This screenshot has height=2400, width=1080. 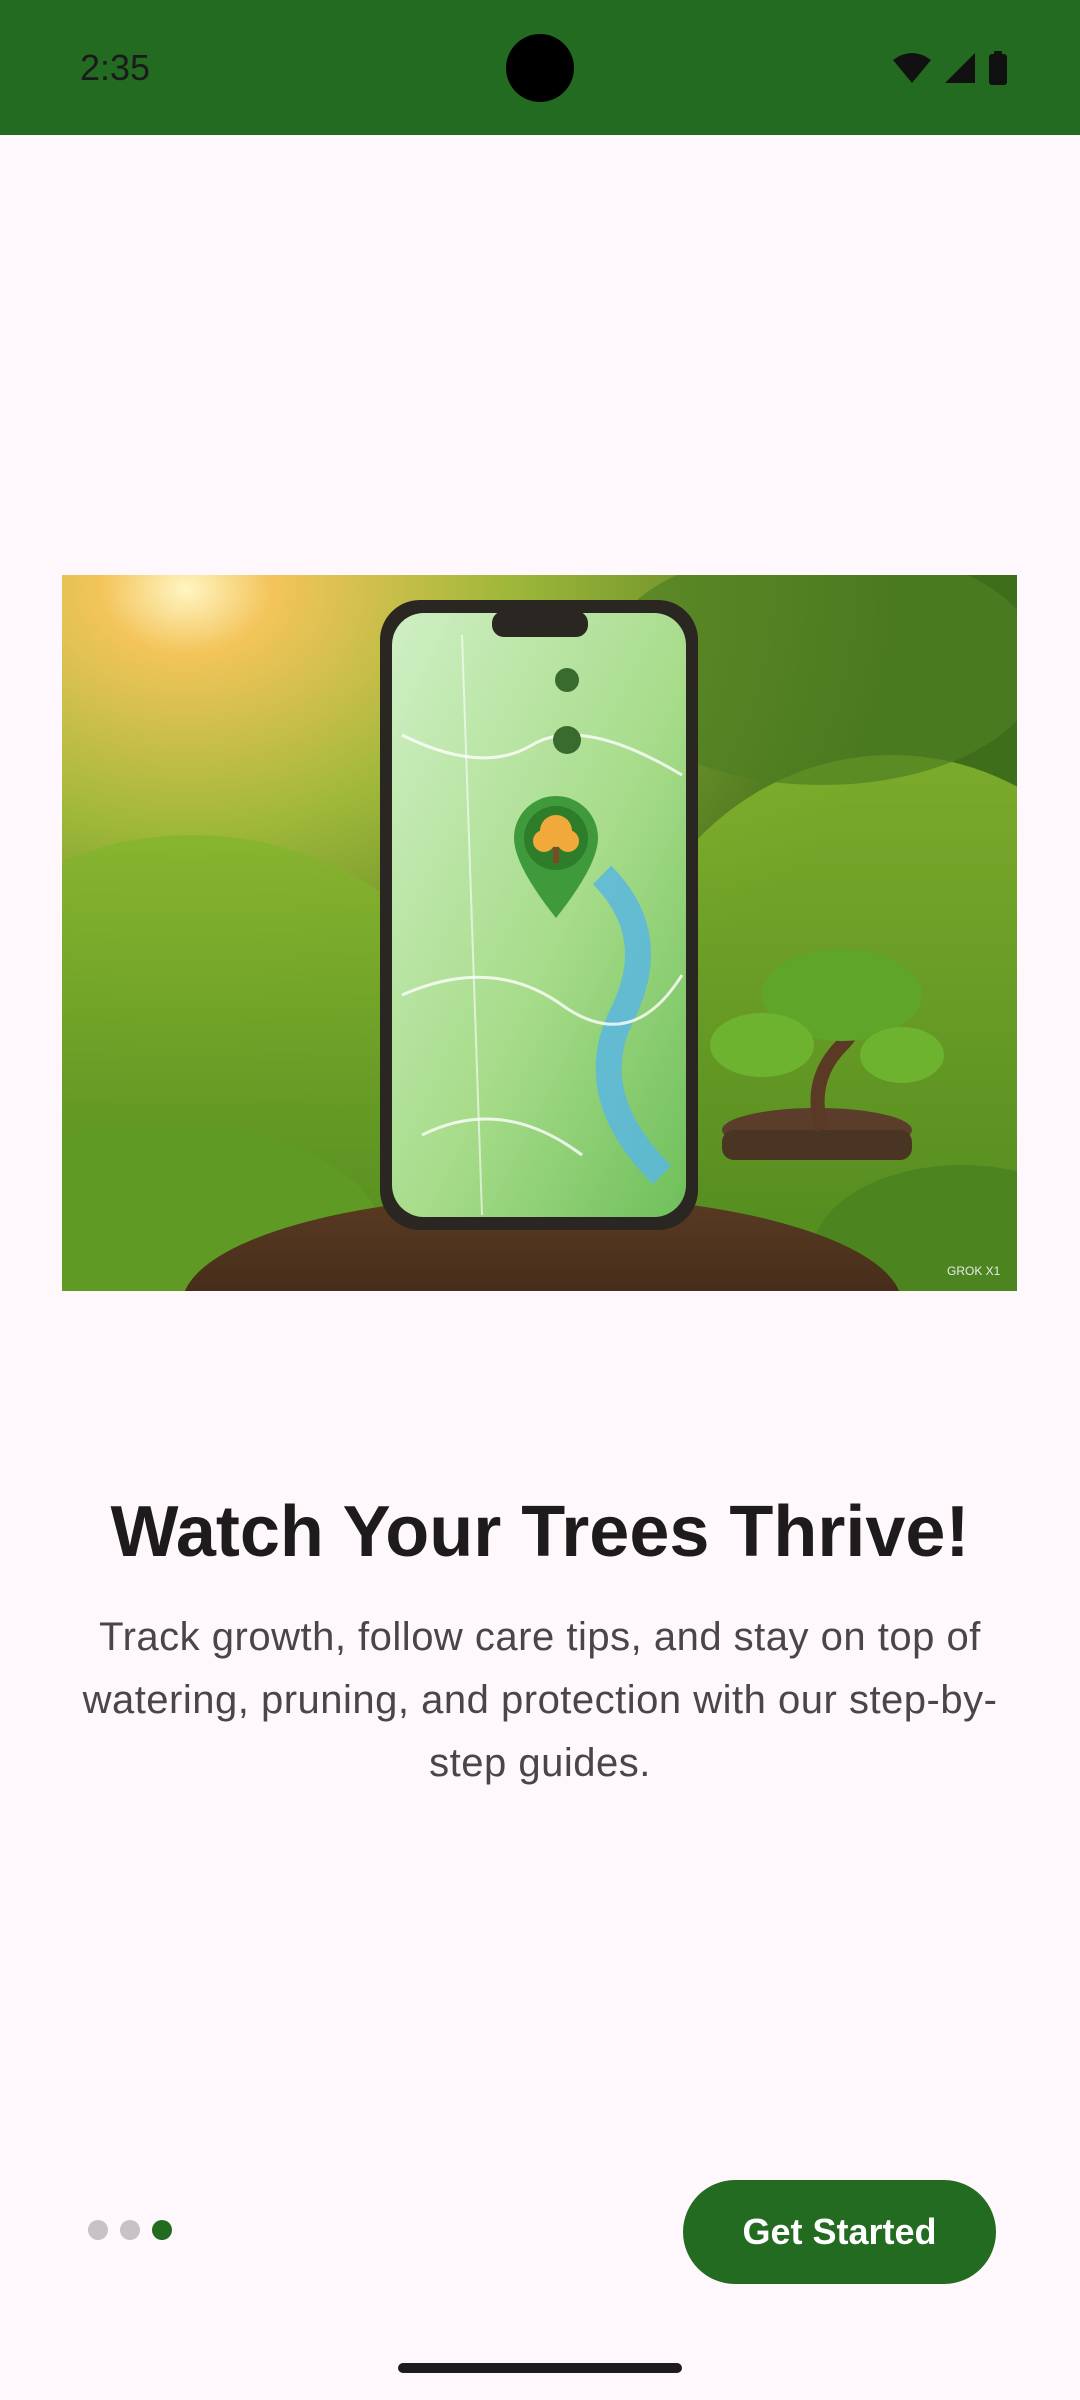 I want to click on status-bar: 2:35, so click(x=540, y=67).